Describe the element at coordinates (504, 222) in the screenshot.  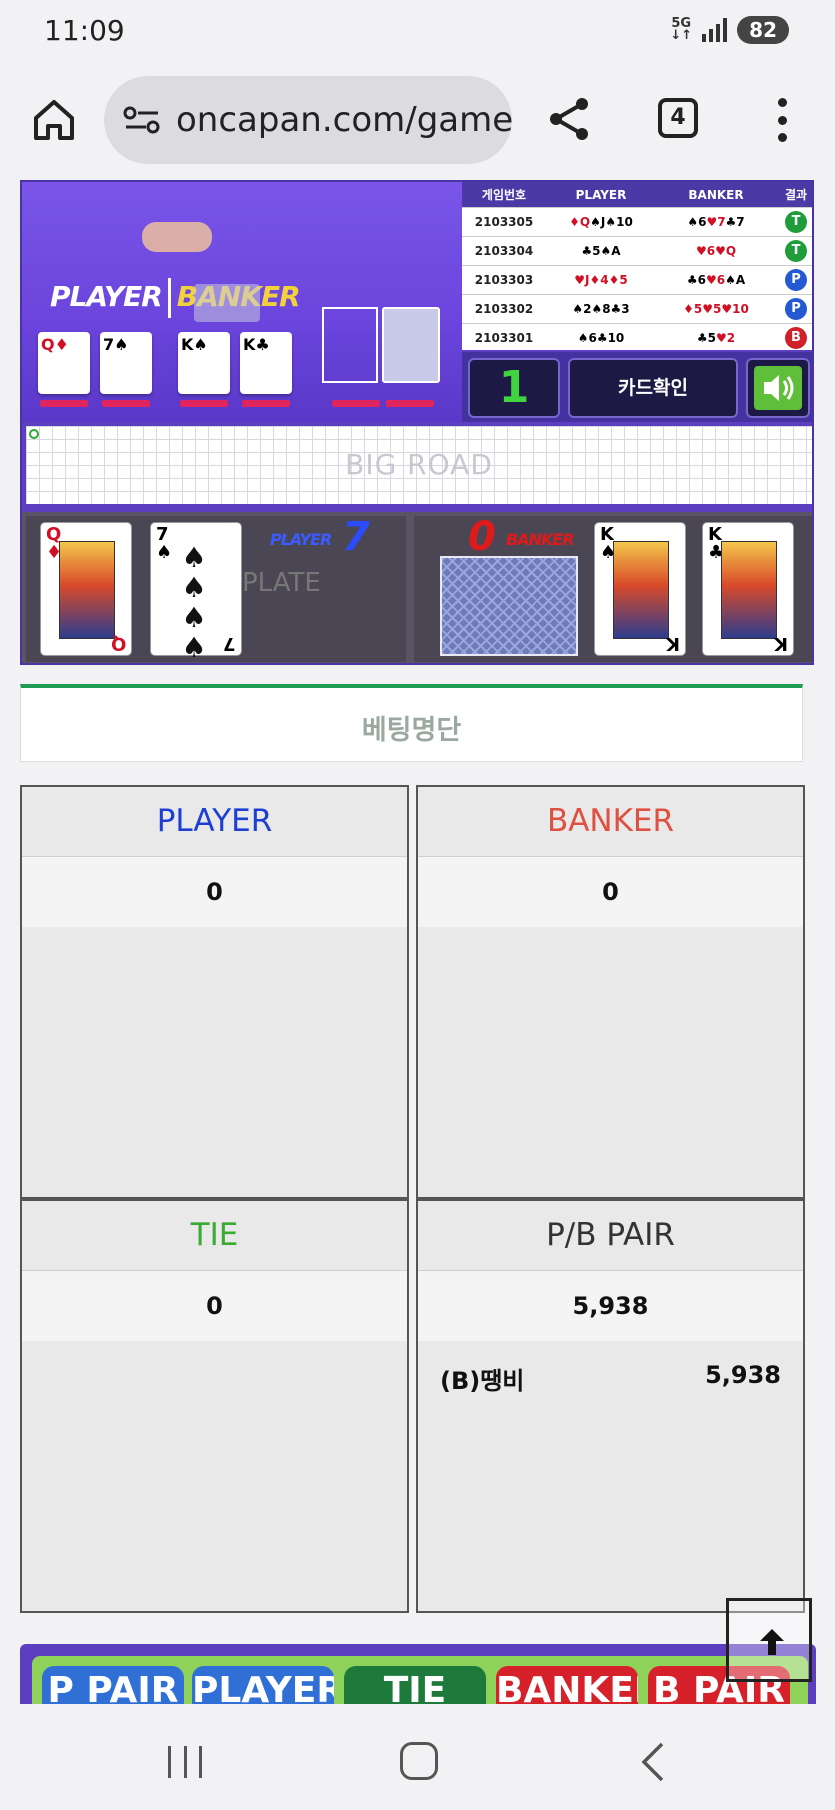
I see `game-number: 2103305` at that location.